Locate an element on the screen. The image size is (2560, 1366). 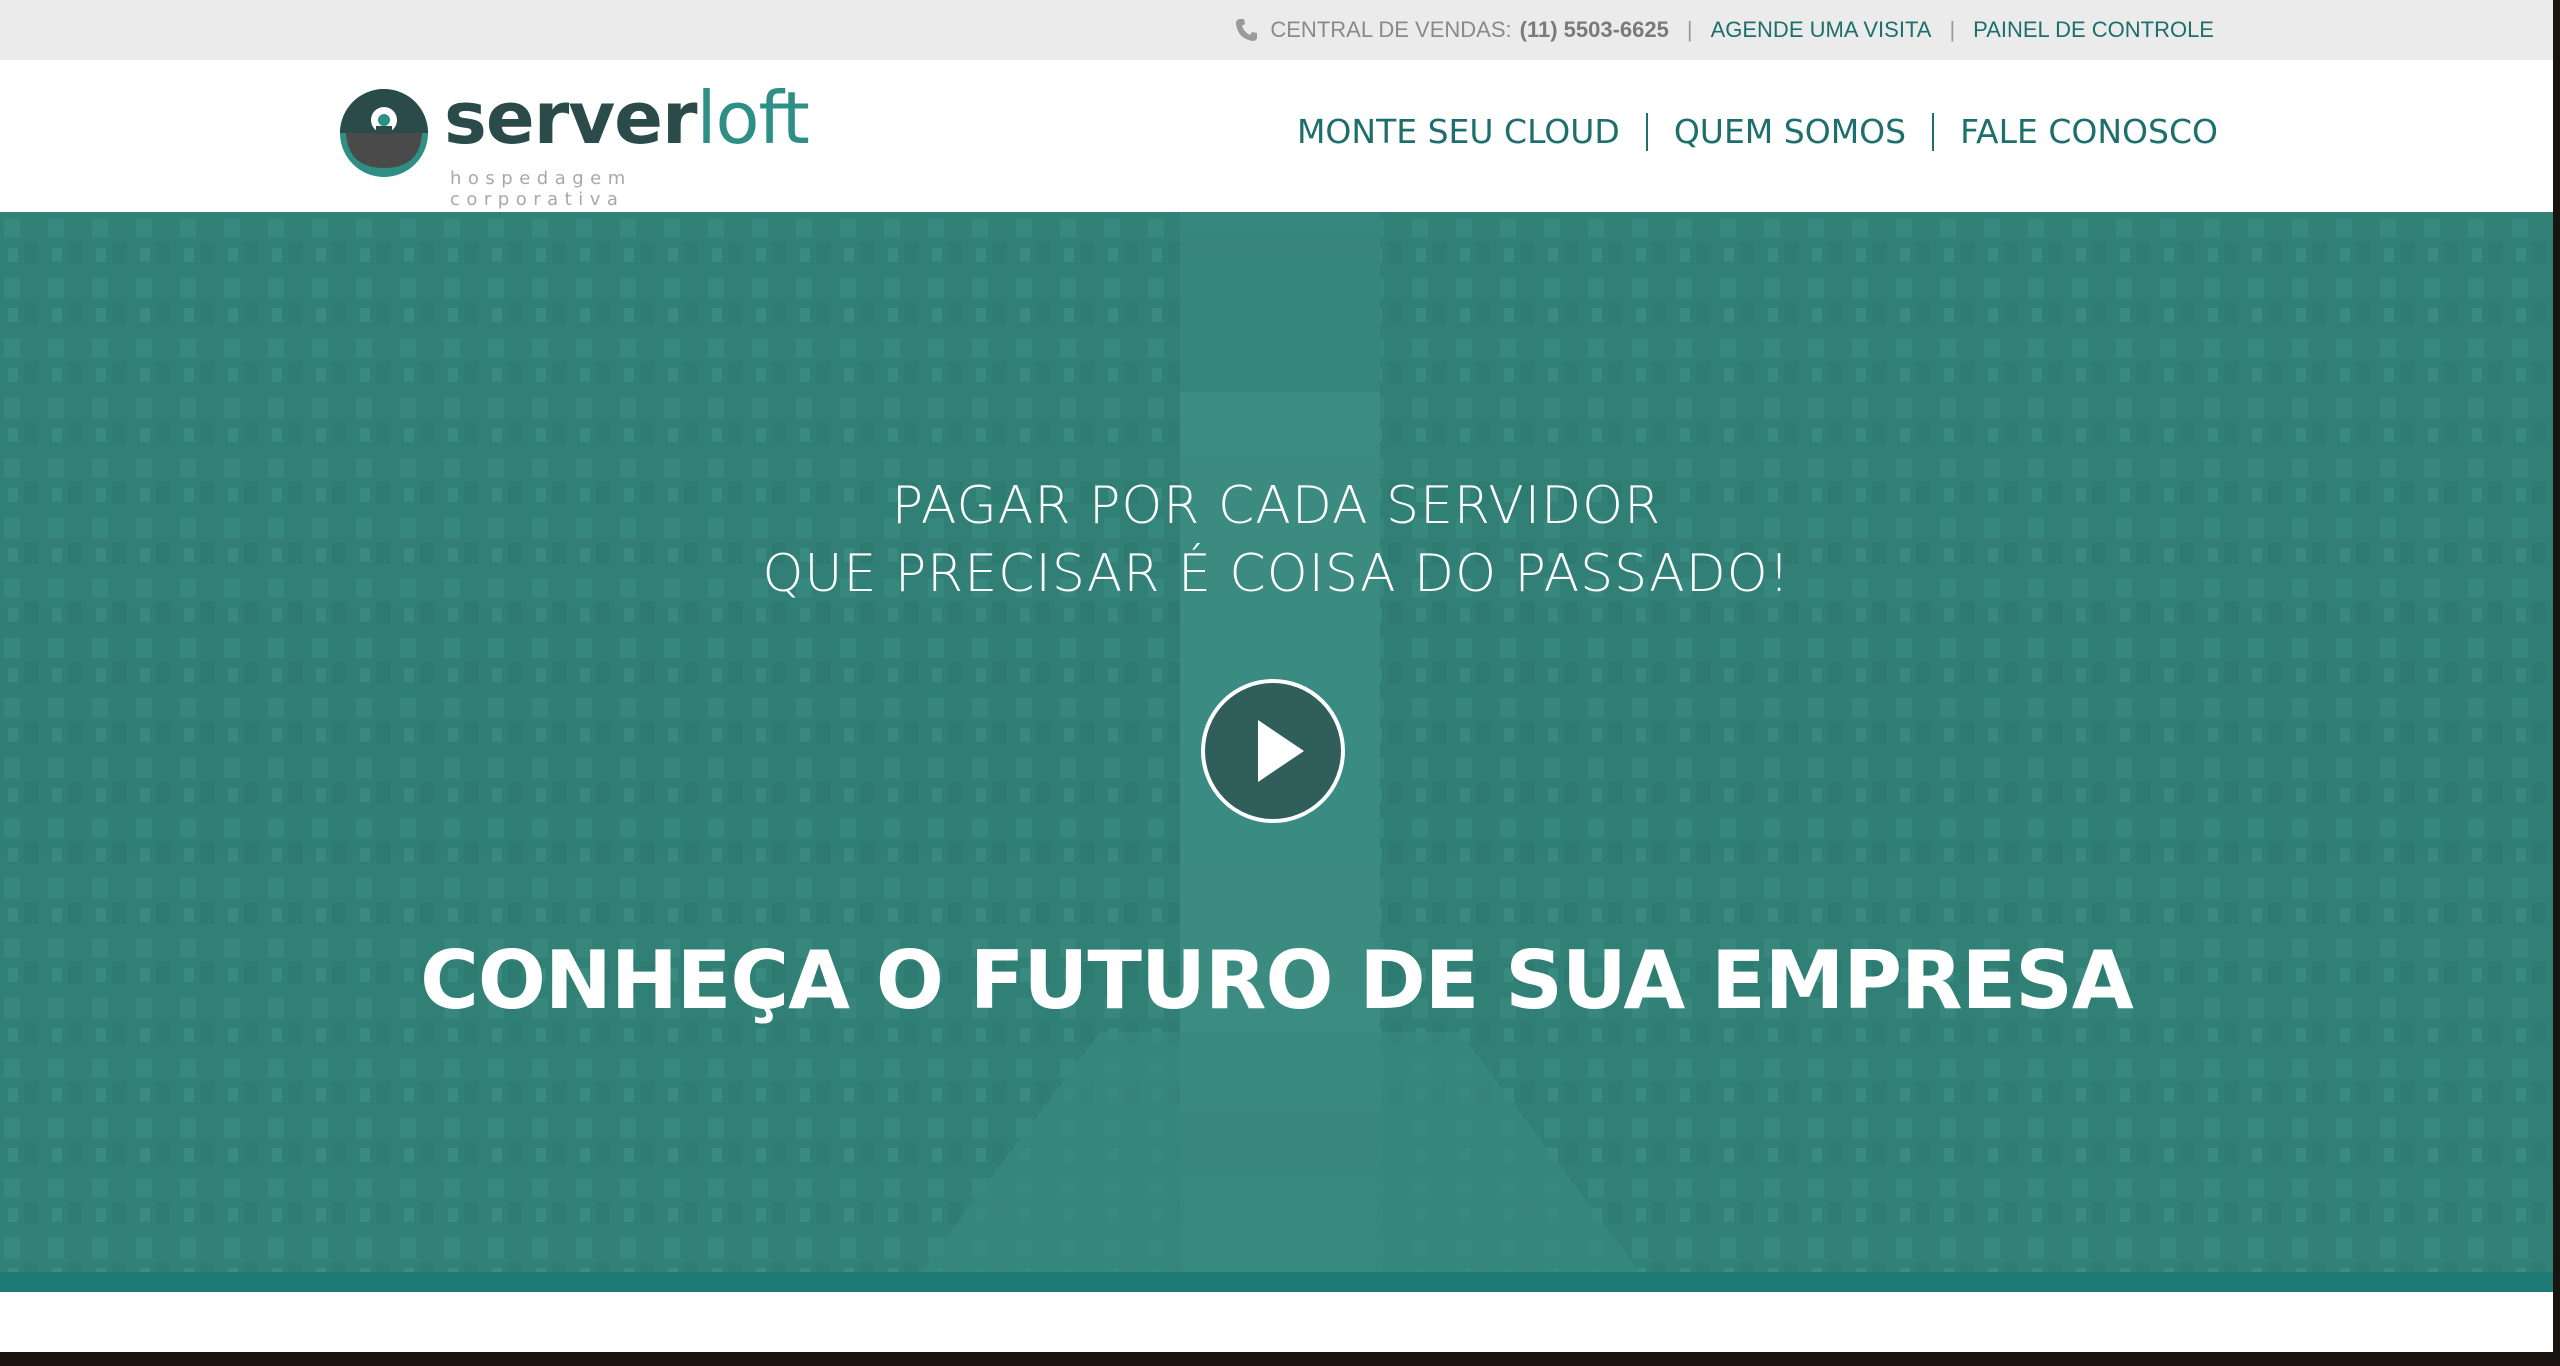
main-navigation: MONTE SEU CLOUD QUEM SOMOS FALE CONOSCO is located at coordinates (1757, 131).